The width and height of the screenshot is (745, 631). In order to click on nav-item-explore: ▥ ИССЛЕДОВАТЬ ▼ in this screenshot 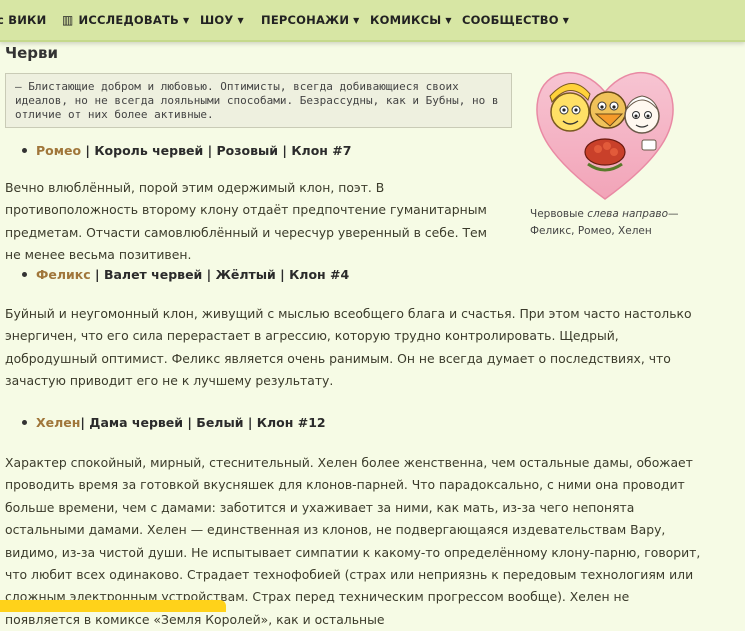, I will do `click(125, 20)`.